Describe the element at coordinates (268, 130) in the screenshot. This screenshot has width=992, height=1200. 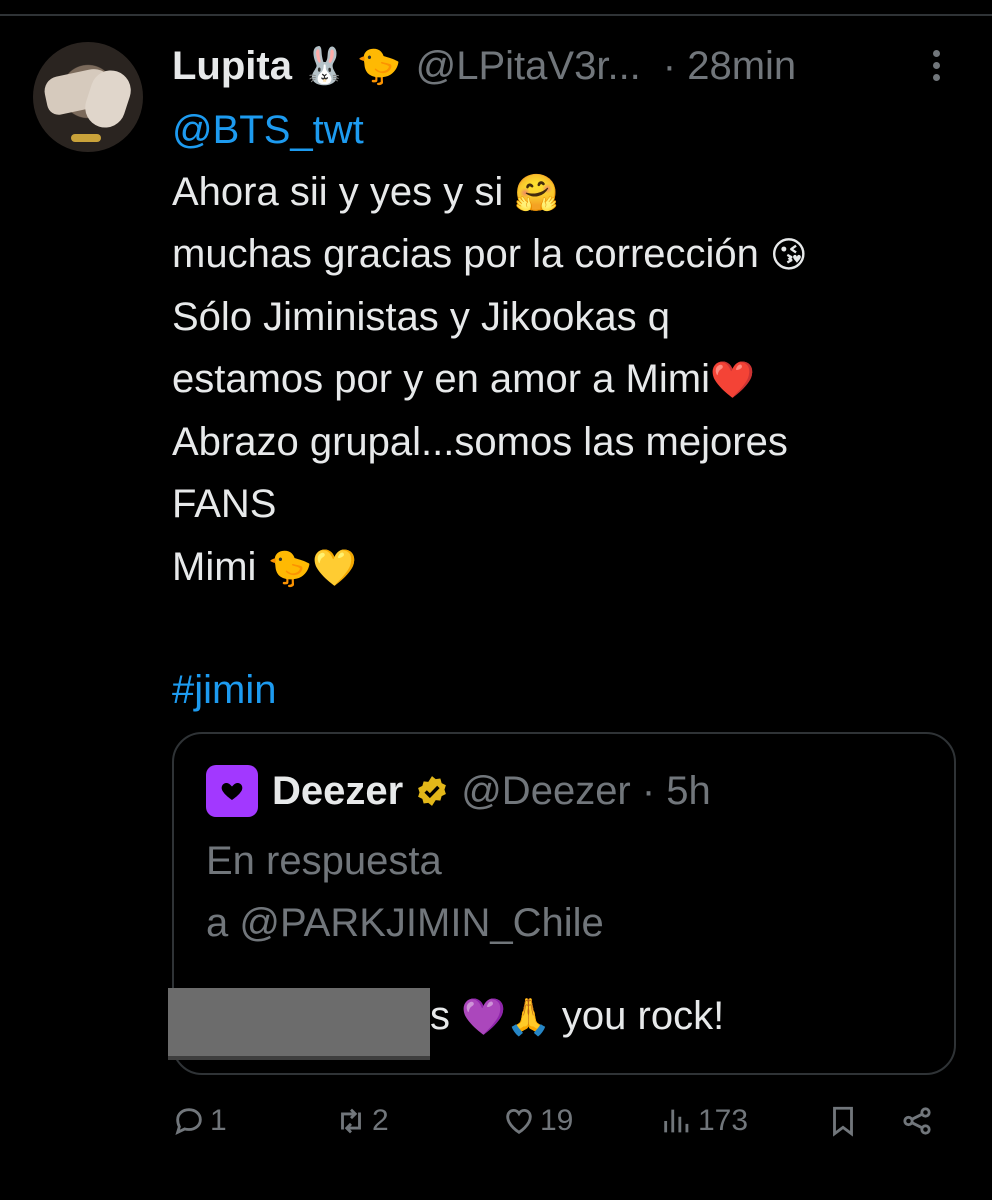
I see `mention-link: @BTS_twt` at that location.